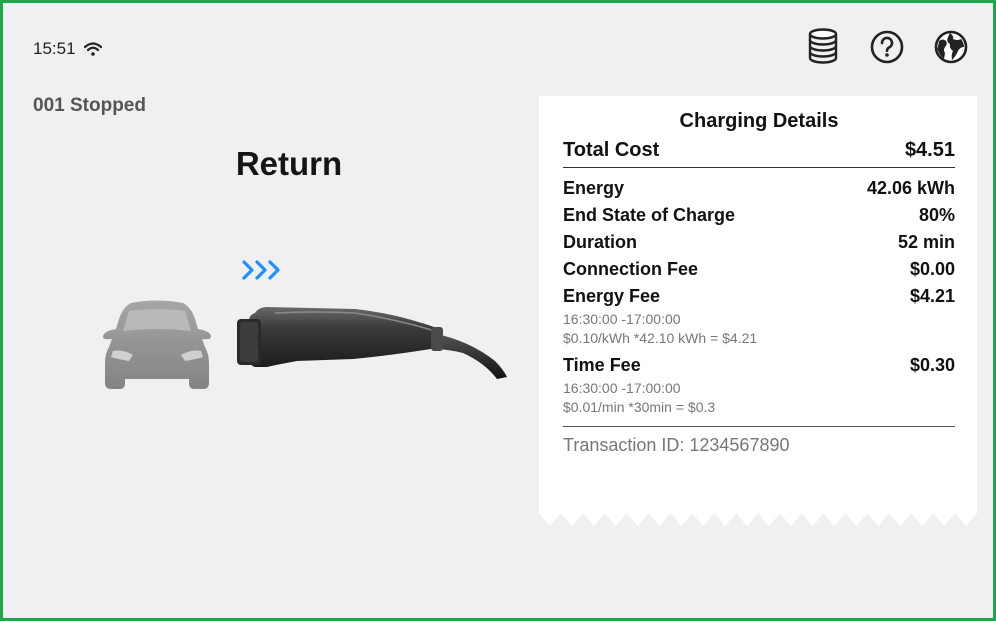 The width and height of the screenshot is (996, 621). What do you see at coordinates (951, 47) in the screenshot?
I see `globe-icon` at bounding box center [951, 47].